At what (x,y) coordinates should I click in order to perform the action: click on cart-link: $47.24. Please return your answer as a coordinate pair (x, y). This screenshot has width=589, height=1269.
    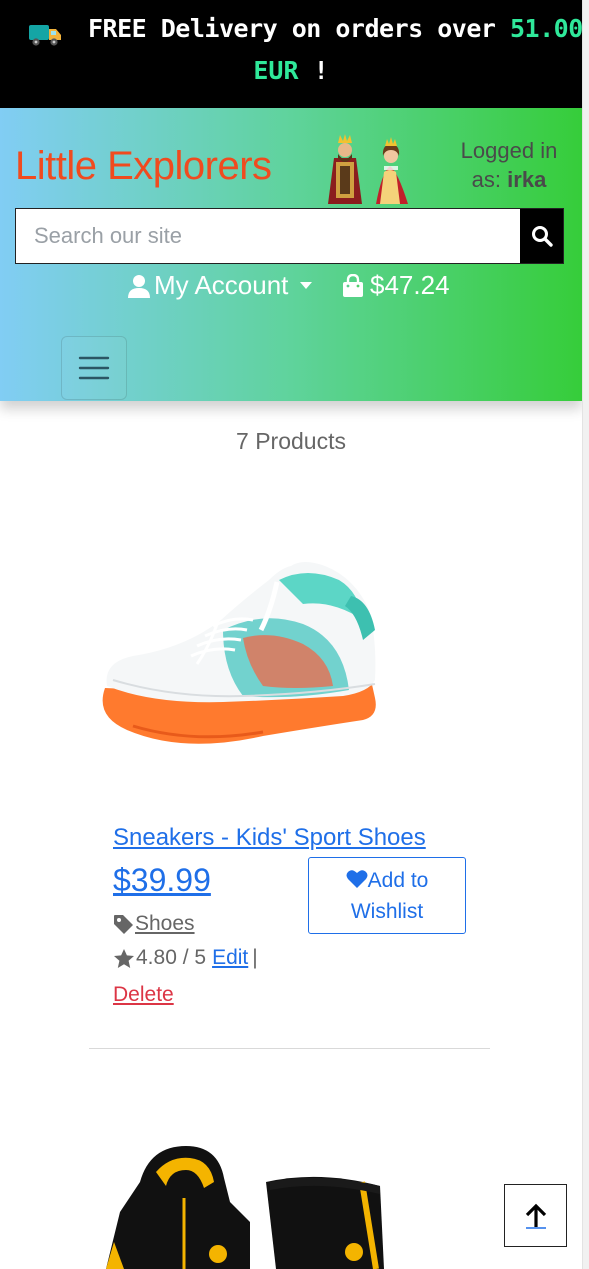
    Looking at the image, I should click on (396, 285).